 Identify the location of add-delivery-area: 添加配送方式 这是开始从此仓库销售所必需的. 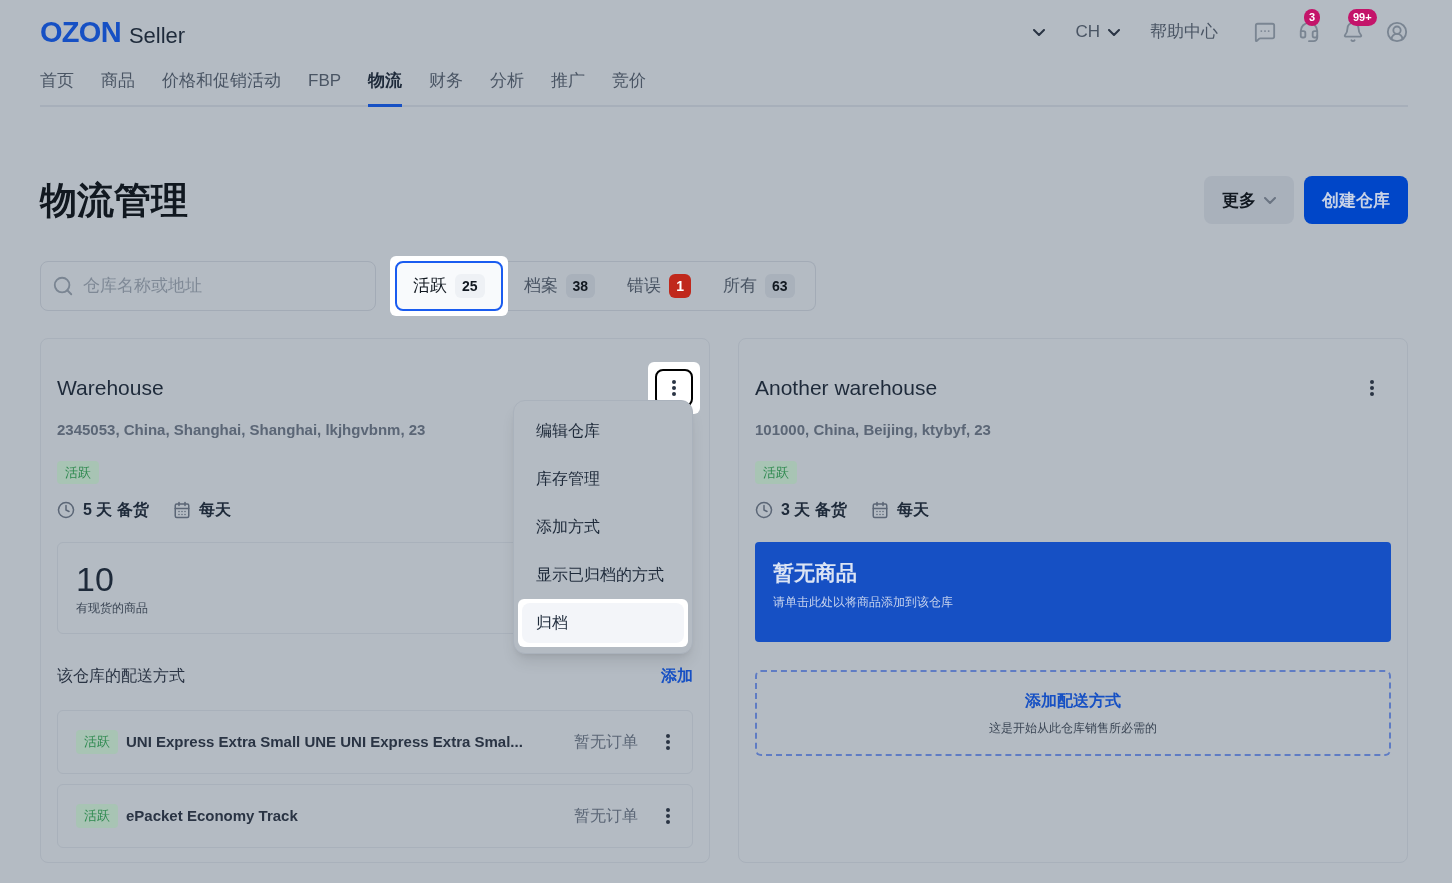
(1073, 713).